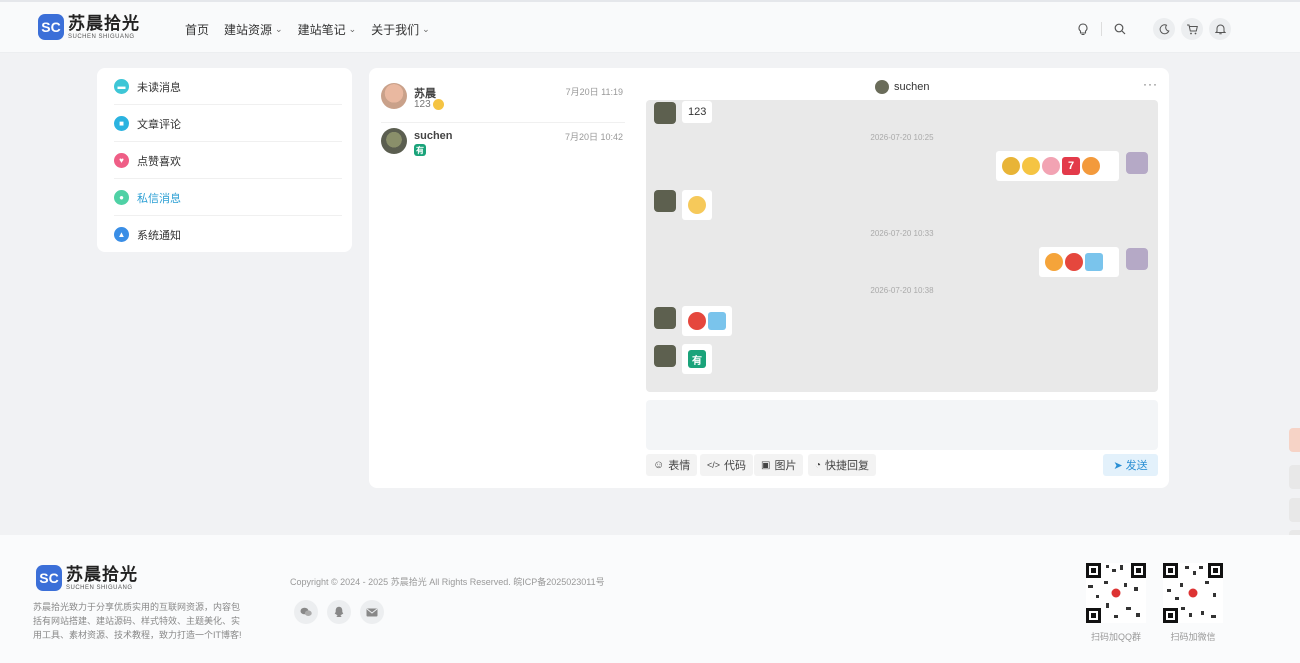 The image size is (1300, 663). Describe the element at coordinates (1294, 477) in the screenshot. I see `float-tab-share` at that location.